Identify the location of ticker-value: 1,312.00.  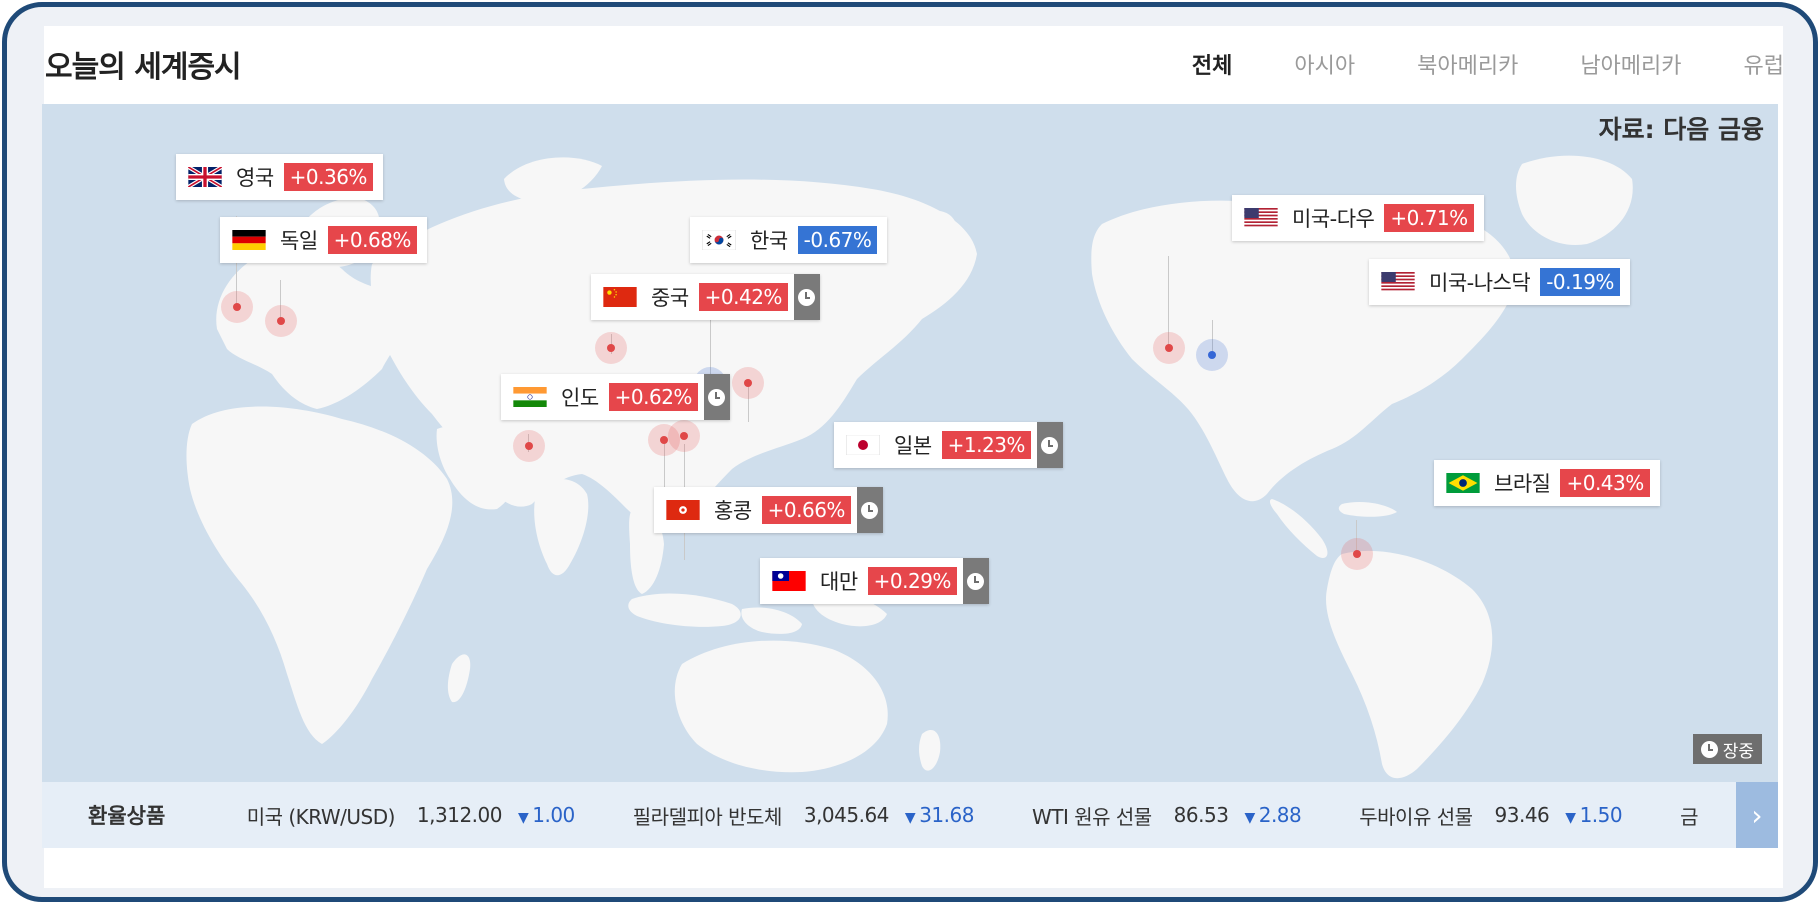
(459, 815).